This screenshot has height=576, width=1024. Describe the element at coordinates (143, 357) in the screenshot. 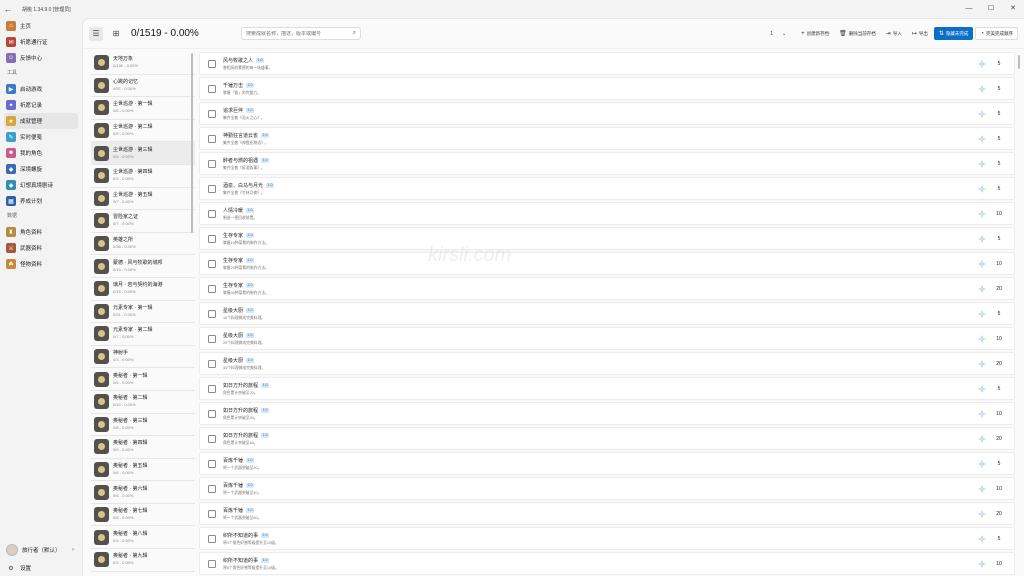

I see `category-item: 神射手 0/3 - 0.00%` at that location.